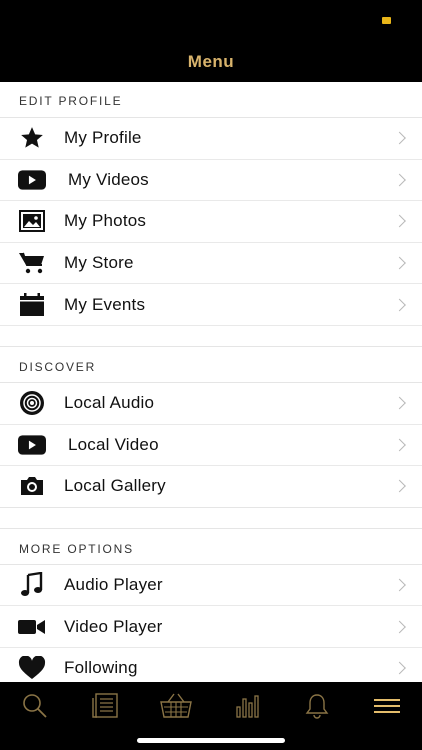  What do you see at coordinates (32, 668) in the screenshot?
I see `heart-icon` at bounding box center [32, 668].